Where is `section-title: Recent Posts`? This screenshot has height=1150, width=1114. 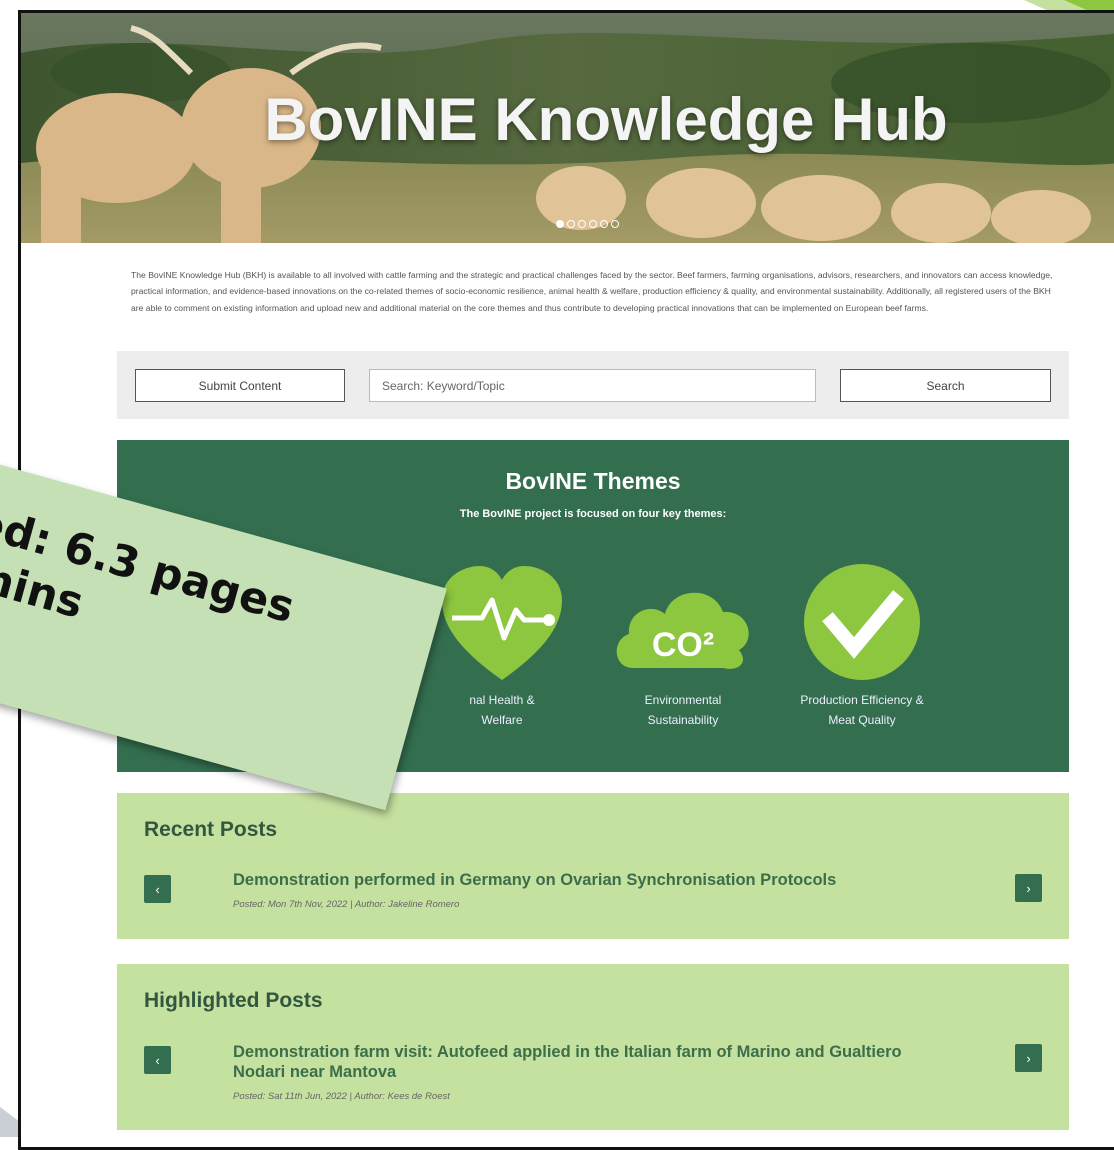 section-title: Recent Posts is located at coordinates (211, 829).